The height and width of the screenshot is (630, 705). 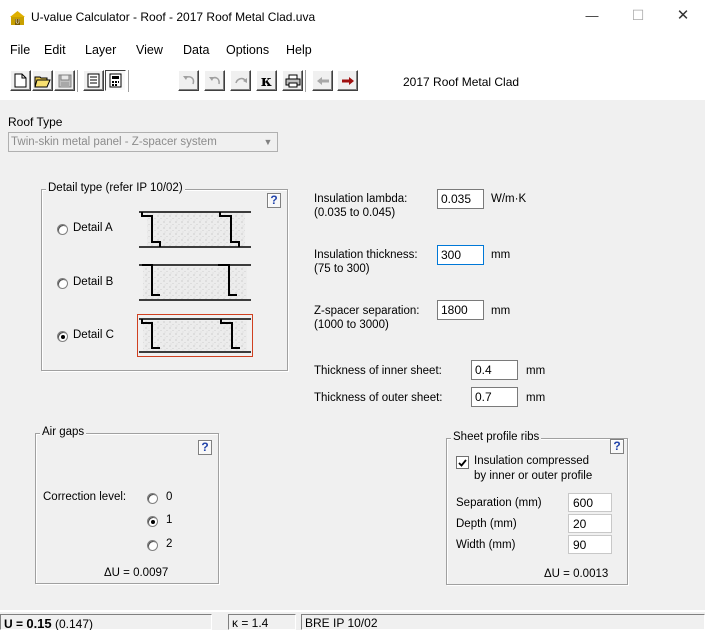 What do you see at coordinates (152, 498) in the screenshot?
I see `correction-level-0-radio` at bounding box center [152, 498].